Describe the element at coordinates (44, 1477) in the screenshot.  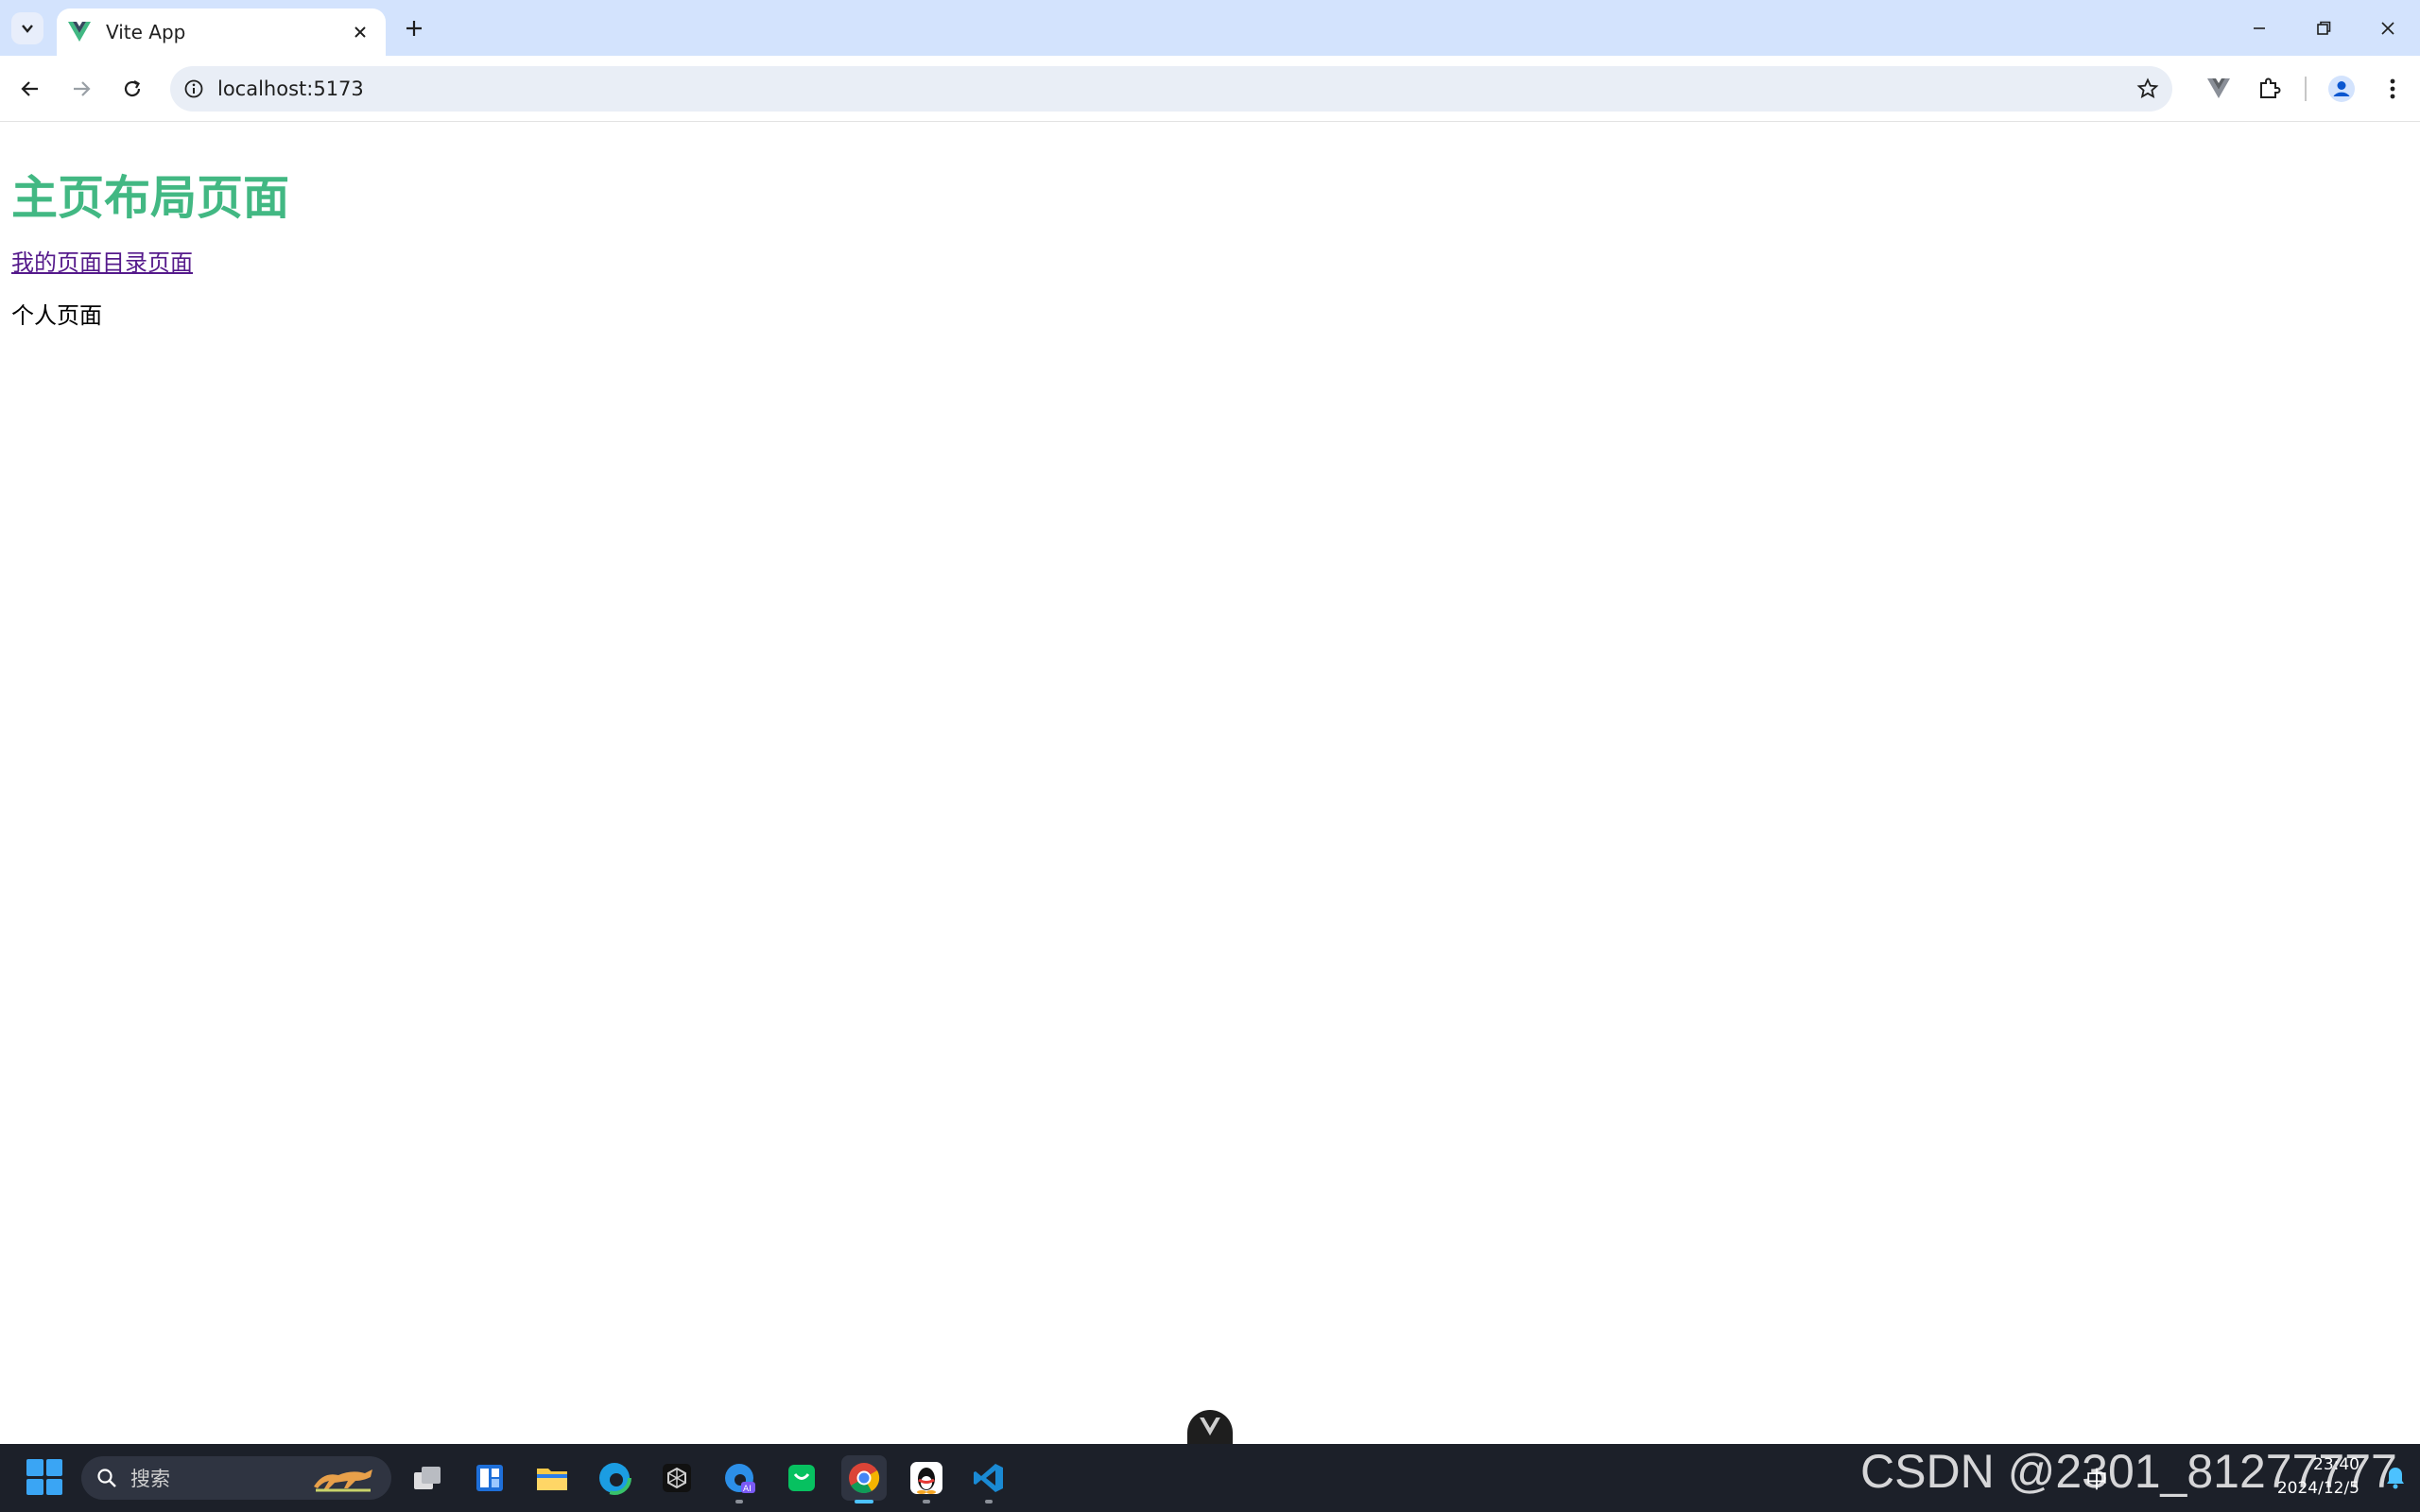
I see `start-button` at that location.